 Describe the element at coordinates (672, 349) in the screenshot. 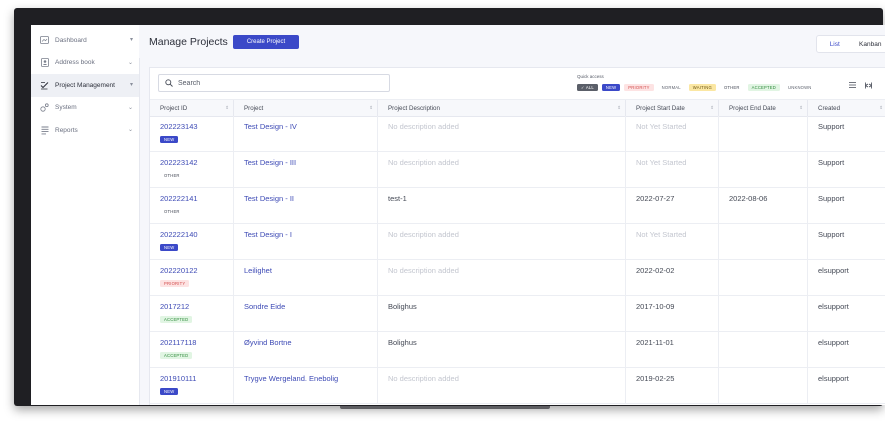

I see `project-start-date-cell: 2021-11-01` at that location.